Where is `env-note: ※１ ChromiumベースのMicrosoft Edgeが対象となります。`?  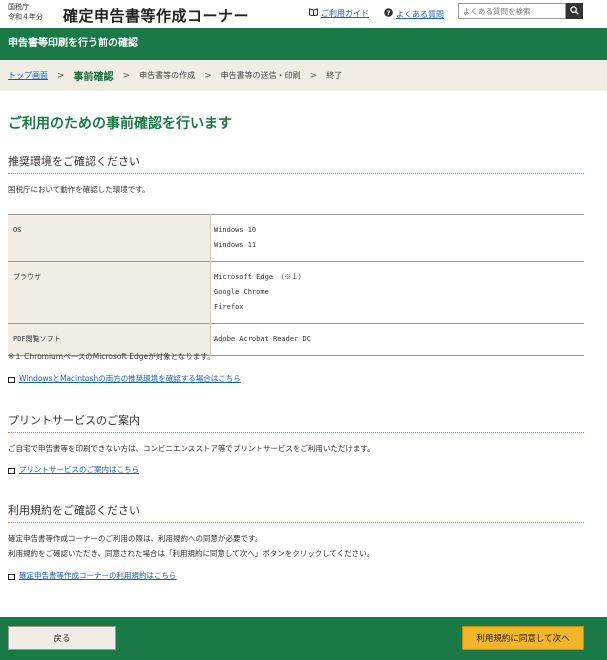
env-note: ※１ ChromiumベースのMicrosoft Edgeが対象となります。 is located at coordinates (111, 356).